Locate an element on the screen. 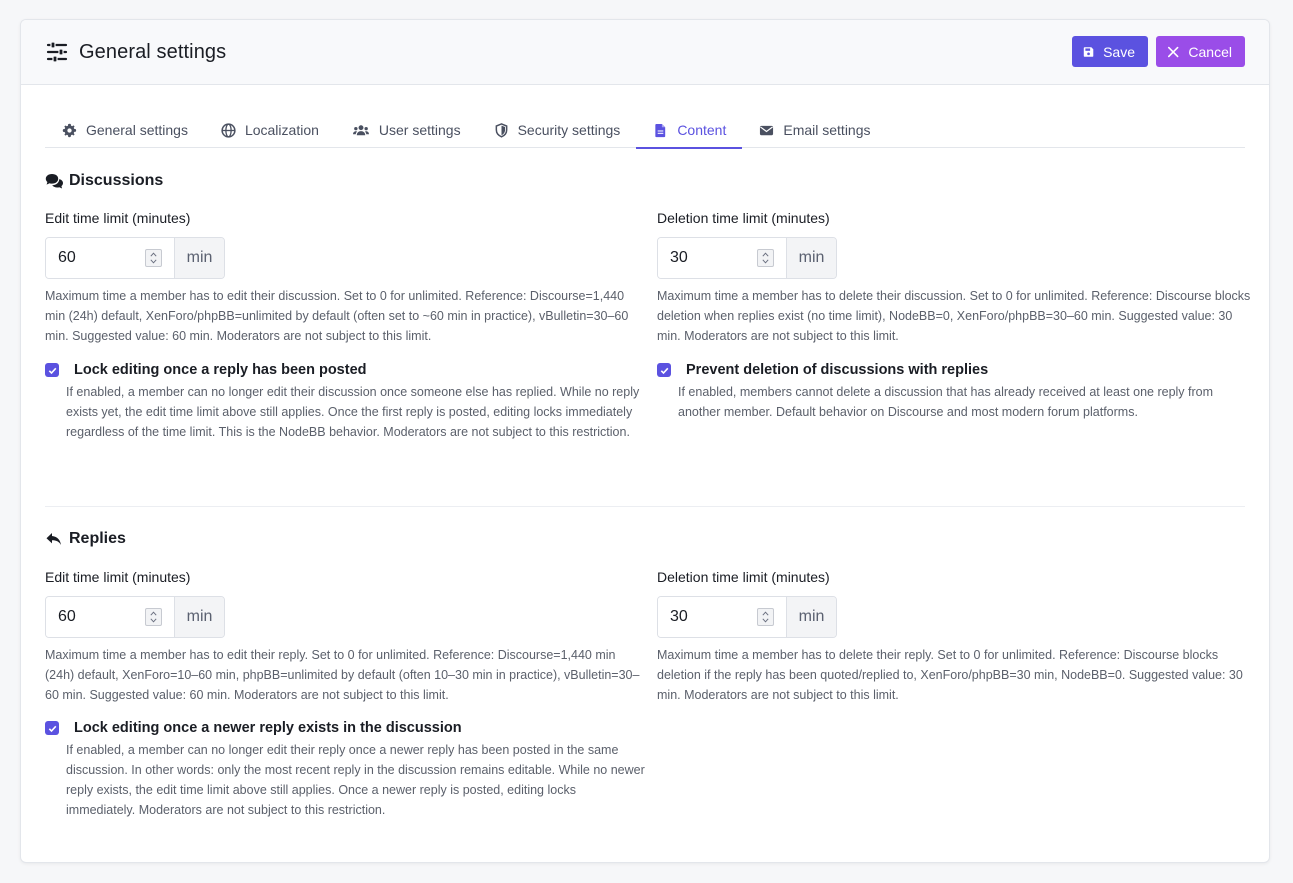 This screenshot has width=1293, height=883. tab-content: Content is located at coordinates (689, 130).